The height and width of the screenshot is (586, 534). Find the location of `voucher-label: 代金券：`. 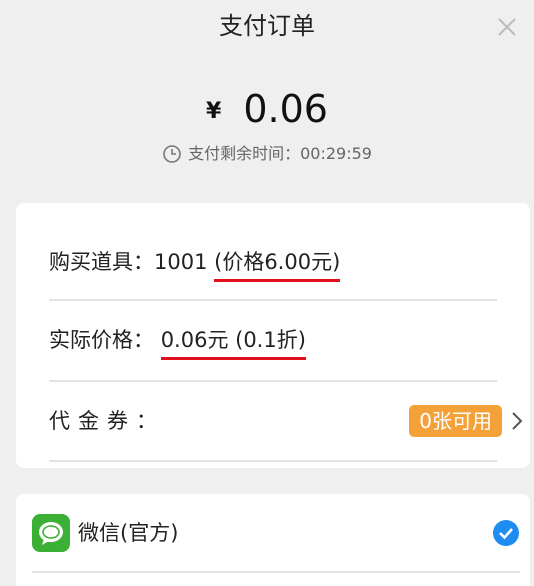

voucher-label: 代金券： is located at coordinates (107, 421).